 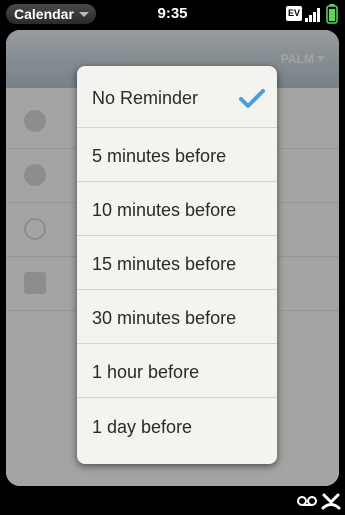 What do you see at coordinates (172, 14) in the screenshot?
I see `status-bar: Calendar 9:35 EV` at bounding box center [172, 14].